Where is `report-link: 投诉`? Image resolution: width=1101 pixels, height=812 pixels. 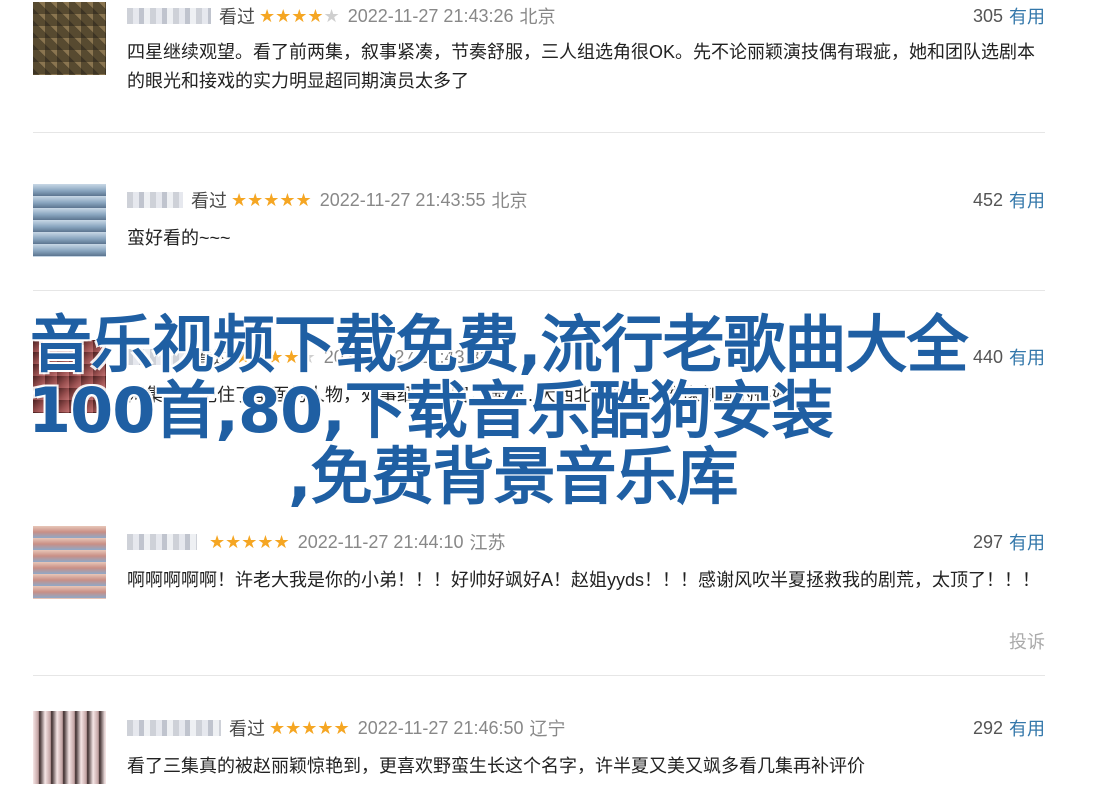
report-link: 投诉 is located at coordinates (1027, 641).